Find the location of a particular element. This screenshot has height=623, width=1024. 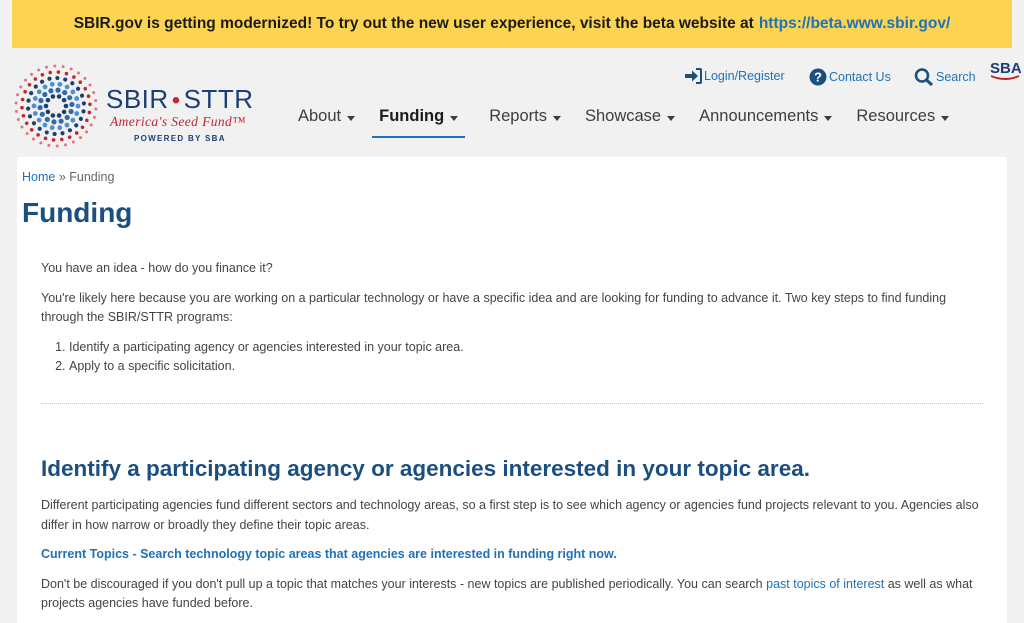

nav-funding: Funding is located at coordinates (419, 121).